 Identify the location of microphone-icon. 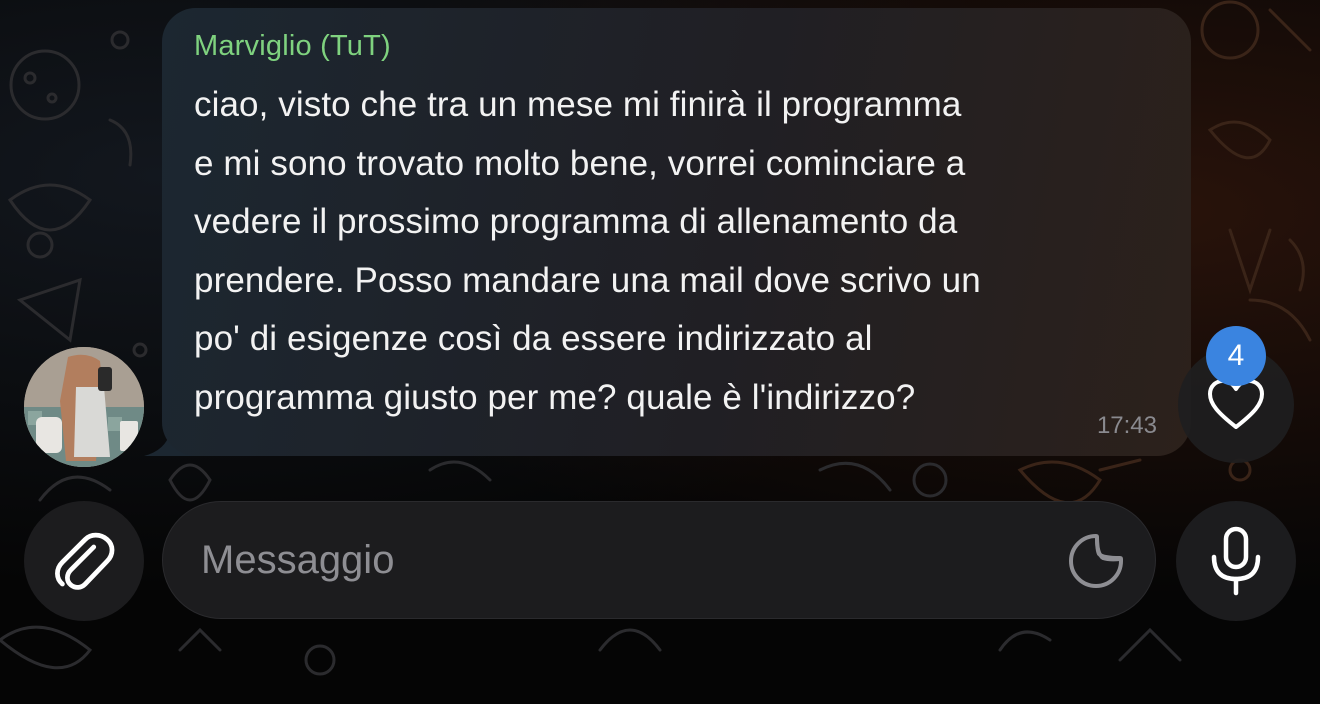
(1236, 561).